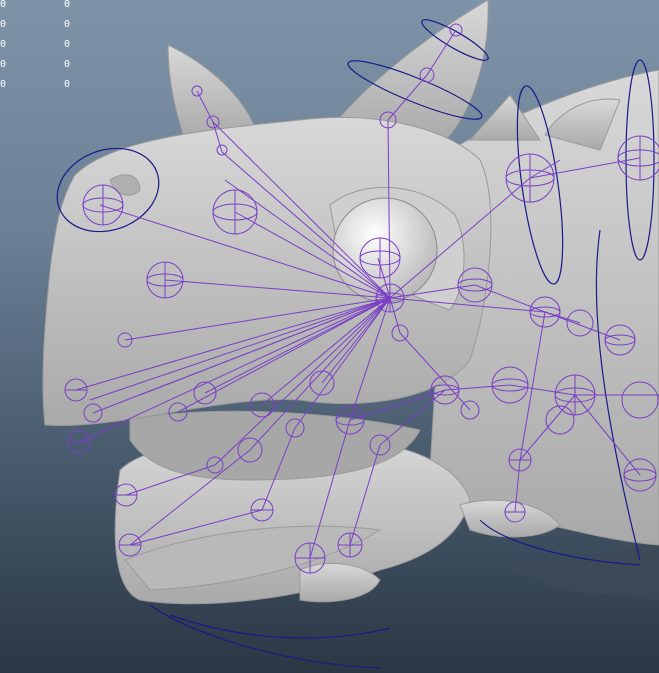  What do you see at coordinates (582, 572) in the screenshot?
I see `ground-shadow` at bounding box center [582, 572].